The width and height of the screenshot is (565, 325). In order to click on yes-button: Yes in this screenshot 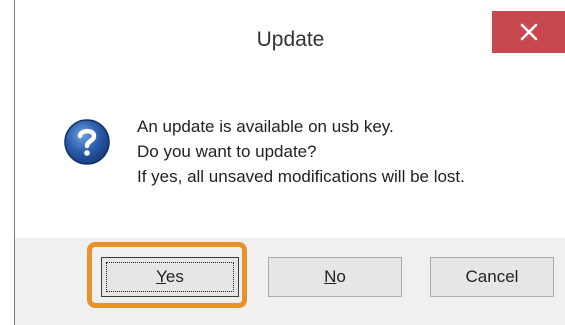, I will do `click(170, 277)`.